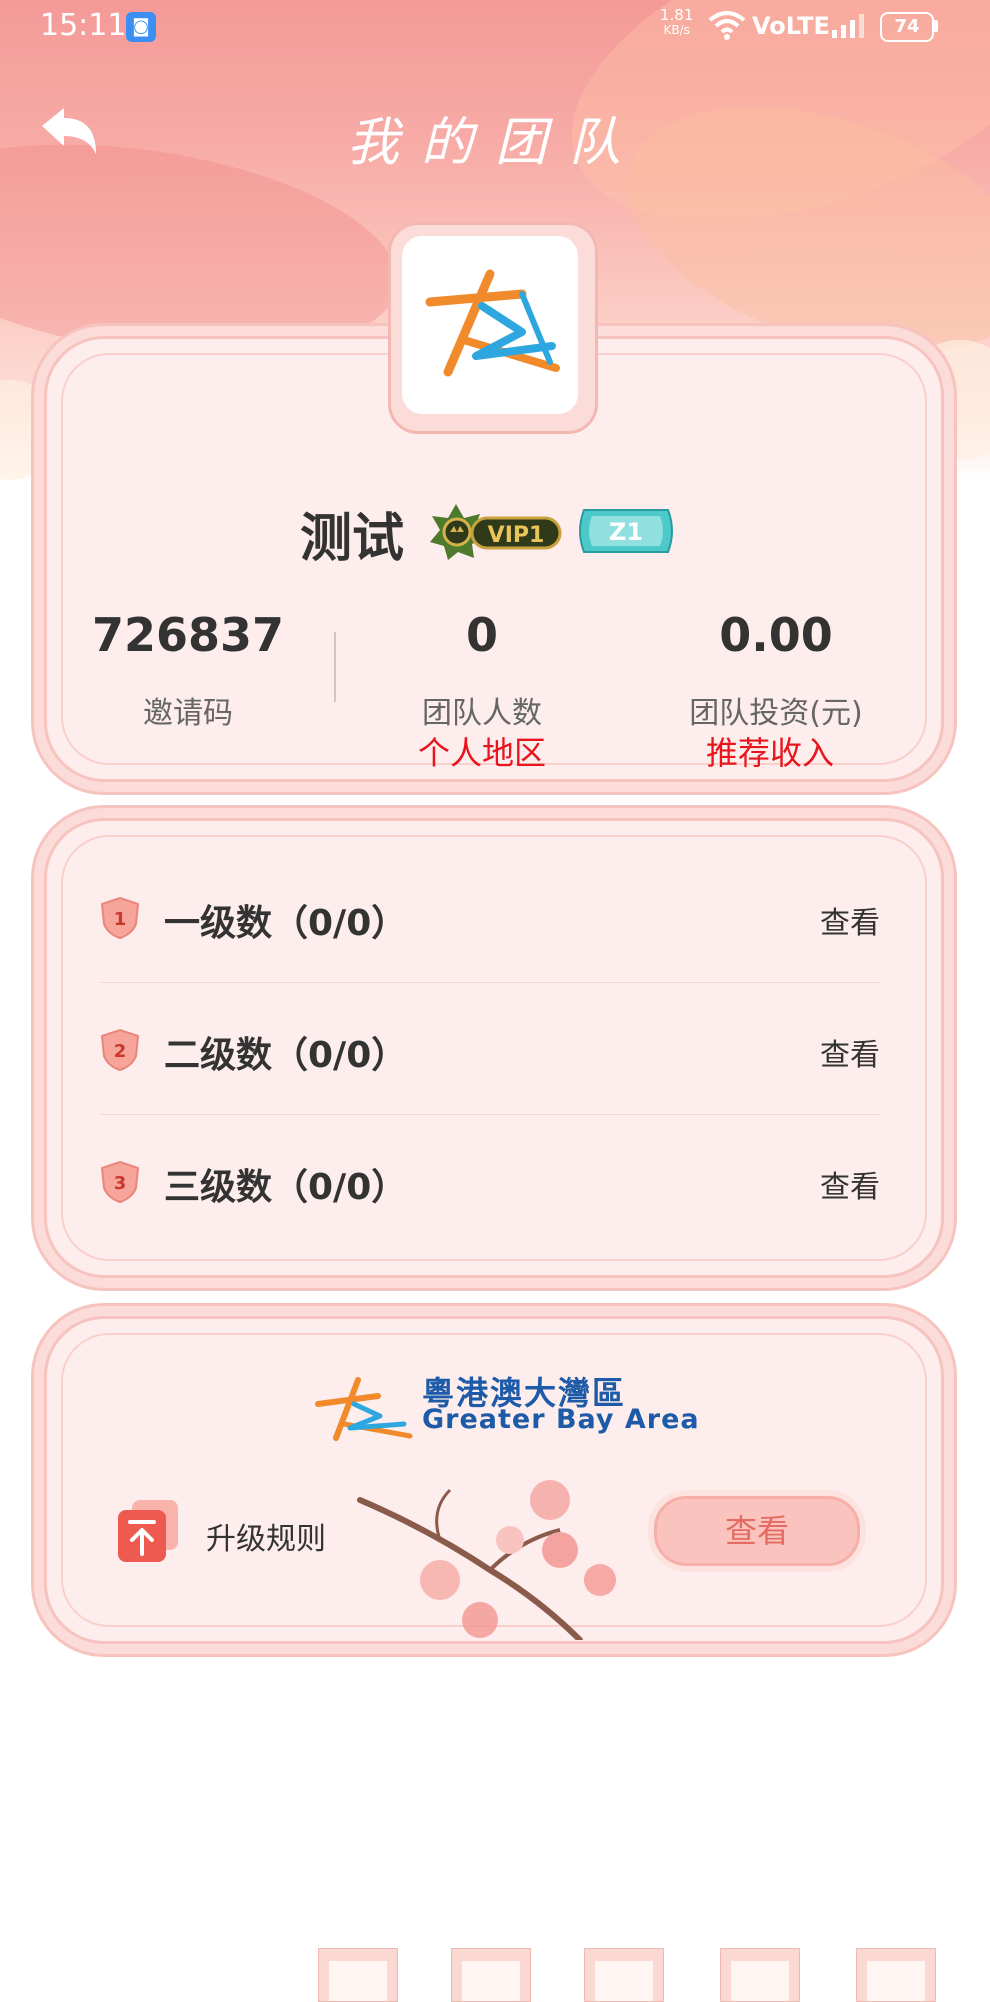 The width and height of the screenshot is (990, 2002). What do you see at coordinates (286, 1055) in the screenshot?
I see `level-2-label: 二级数（0/0）` at bounding box center [286, 1055].